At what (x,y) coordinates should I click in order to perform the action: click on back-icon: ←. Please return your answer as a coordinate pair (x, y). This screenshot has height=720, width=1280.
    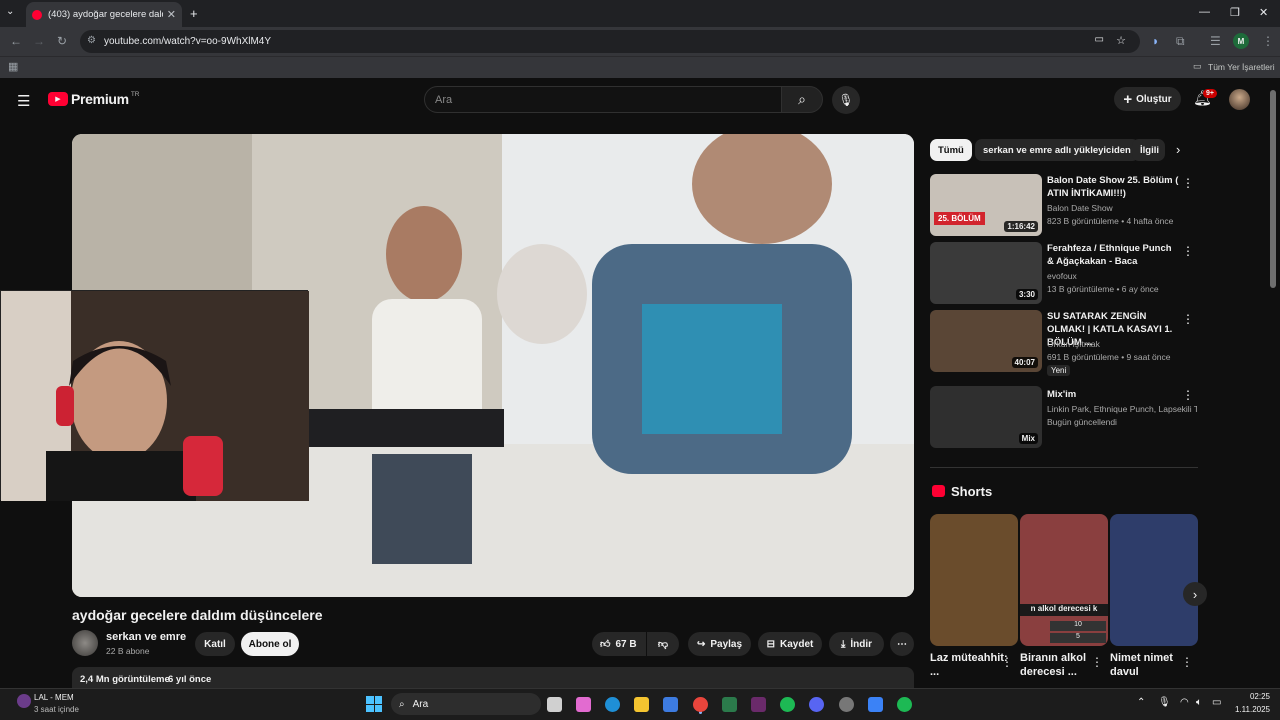
    Looking at the image, I should click on (16, 41).